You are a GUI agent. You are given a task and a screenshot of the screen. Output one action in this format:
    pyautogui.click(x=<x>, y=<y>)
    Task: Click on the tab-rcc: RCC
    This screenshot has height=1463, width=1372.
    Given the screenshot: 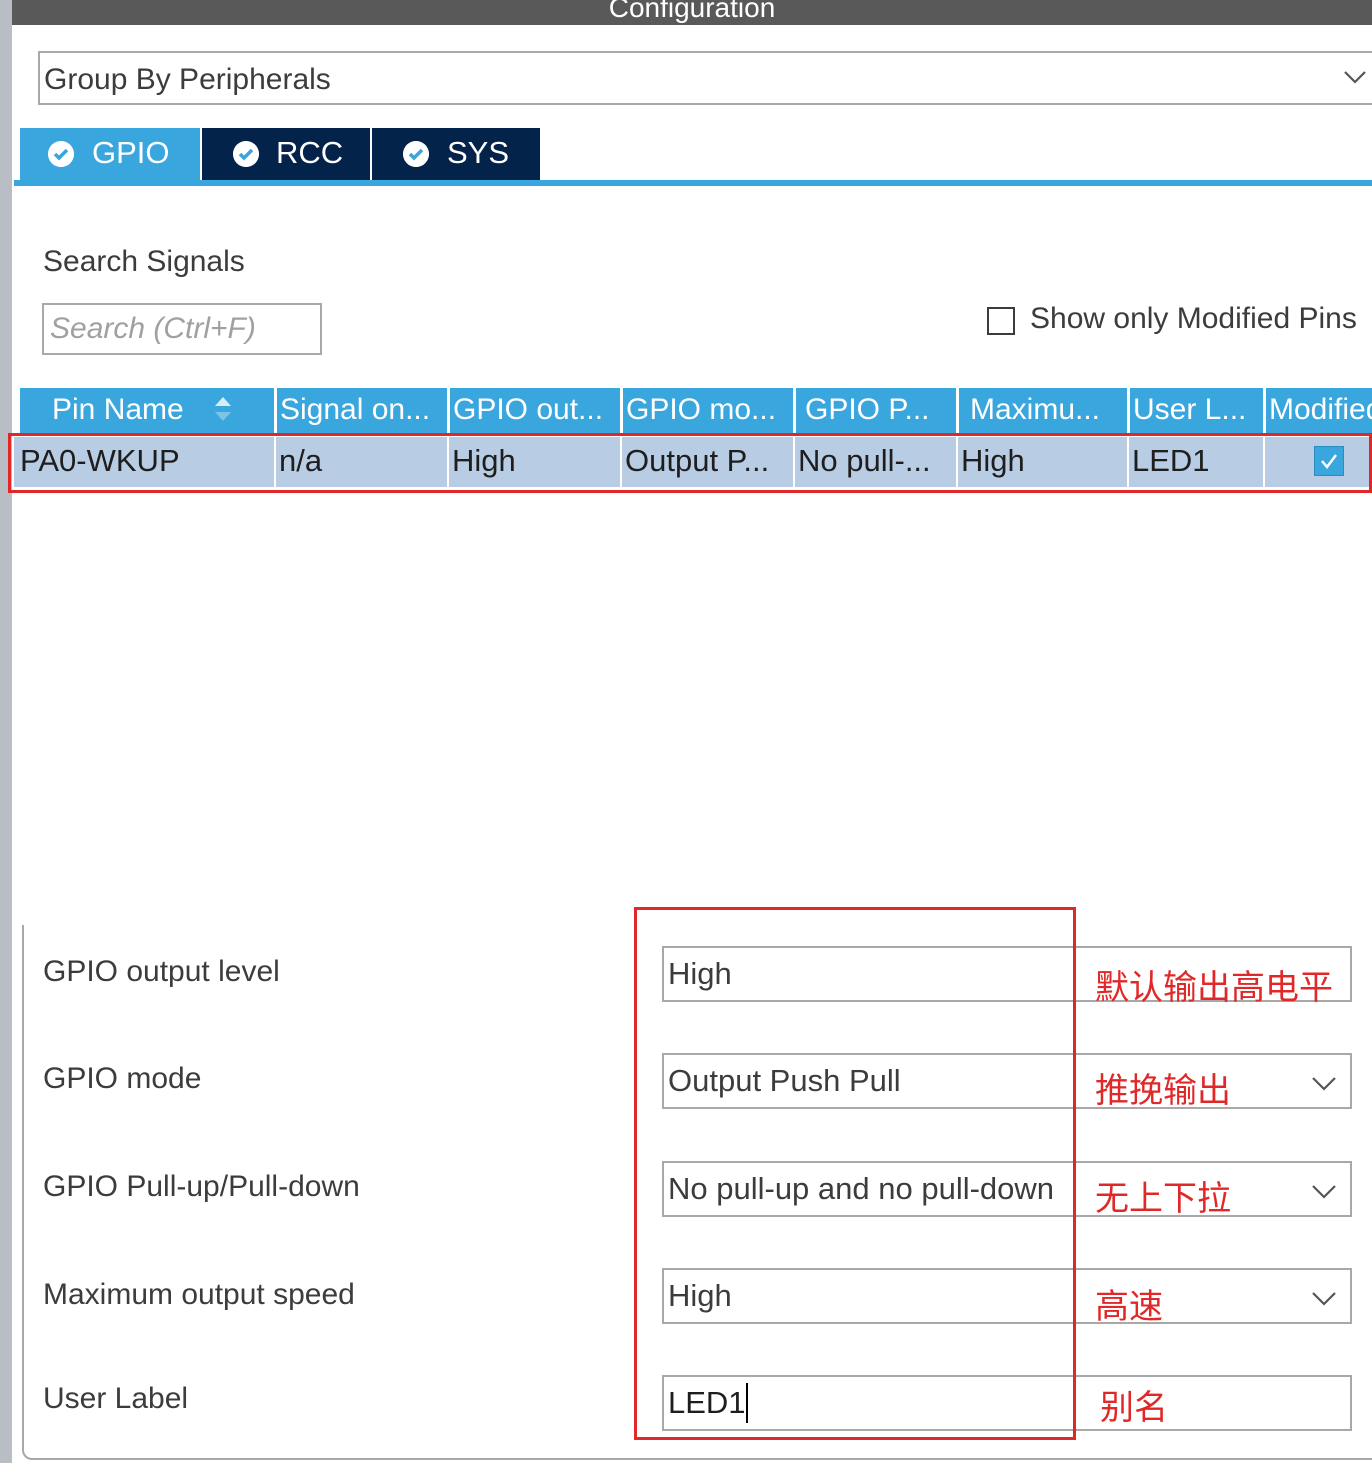 What is the action you would take?
    pyautogui.click(x=286, y=155)
    